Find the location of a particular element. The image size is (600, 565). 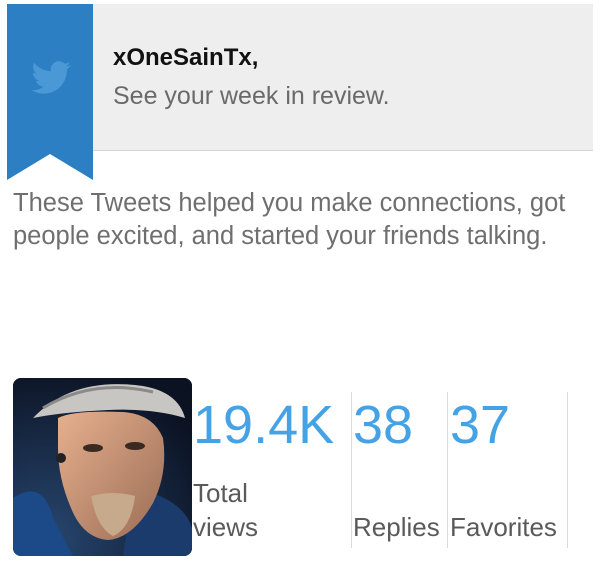

avatar is located at coordinates (102, 467).